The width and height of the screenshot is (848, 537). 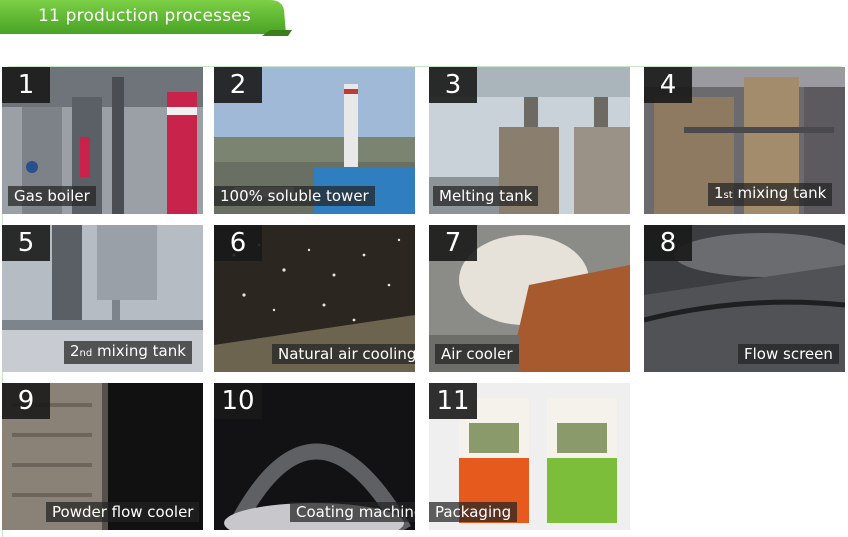 I want to click on step-number: 8, so click(x=668, y=243).